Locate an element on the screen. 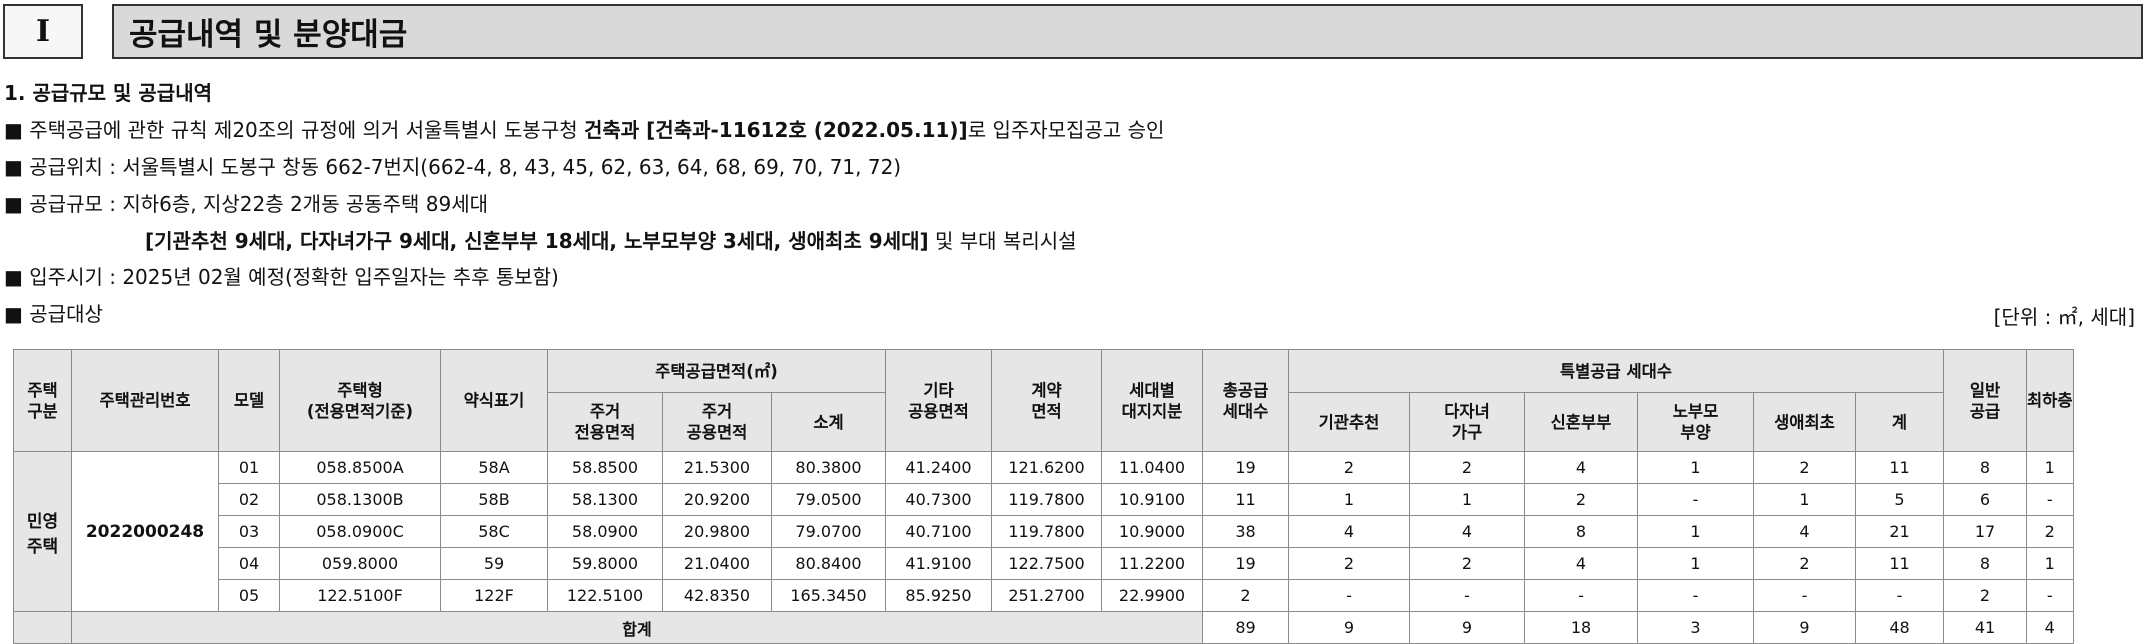  cell-total: 19 is located at coordinates (1245, 467).